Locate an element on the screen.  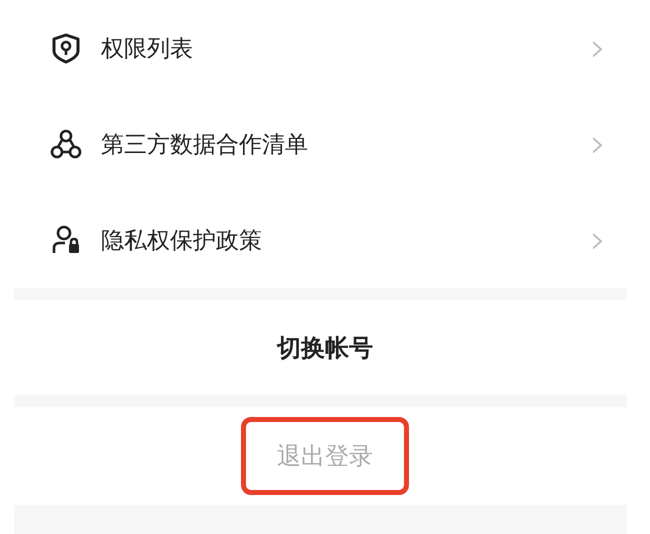
person-lock-icon is located at coordinates (66, 240).